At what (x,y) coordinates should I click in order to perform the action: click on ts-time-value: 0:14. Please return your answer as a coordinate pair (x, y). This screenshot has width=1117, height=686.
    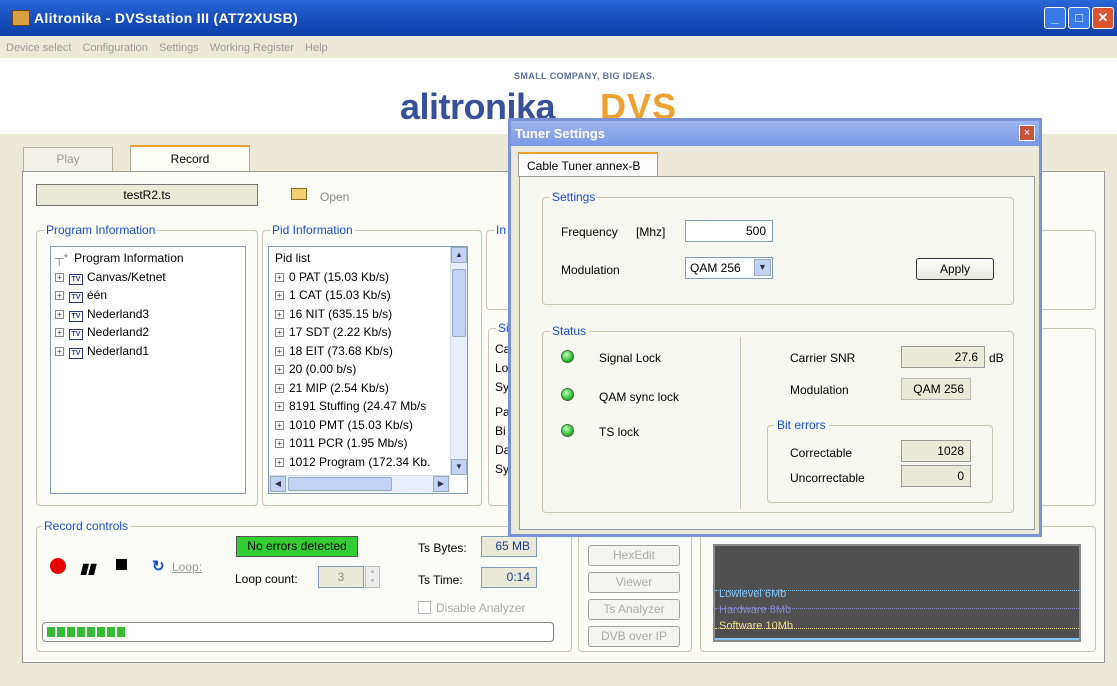
    Looking at the image, I should click on (509, 577).